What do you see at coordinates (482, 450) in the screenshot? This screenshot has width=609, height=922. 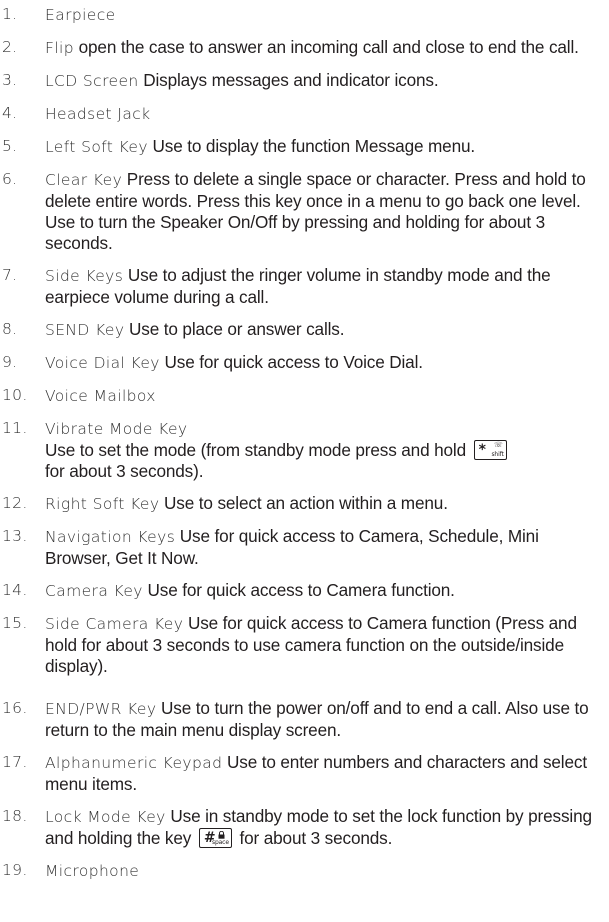 I see `key-main-glyph: *` at bounding box center [482, 450].